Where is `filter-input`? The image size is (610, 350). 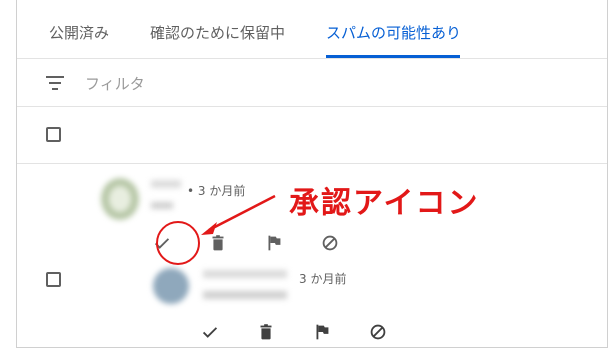
filter-input is located at coordinates (235, 84).